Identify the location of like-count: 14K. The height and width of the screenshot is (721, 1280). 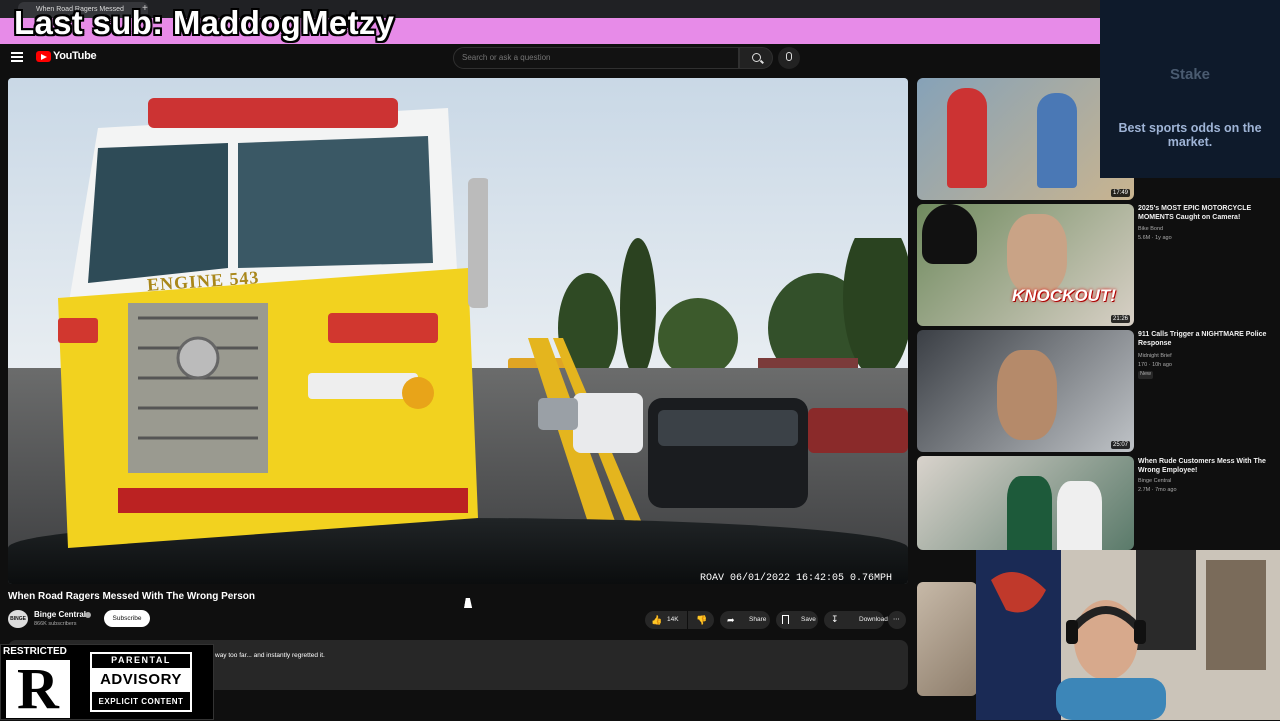
(673, 619).